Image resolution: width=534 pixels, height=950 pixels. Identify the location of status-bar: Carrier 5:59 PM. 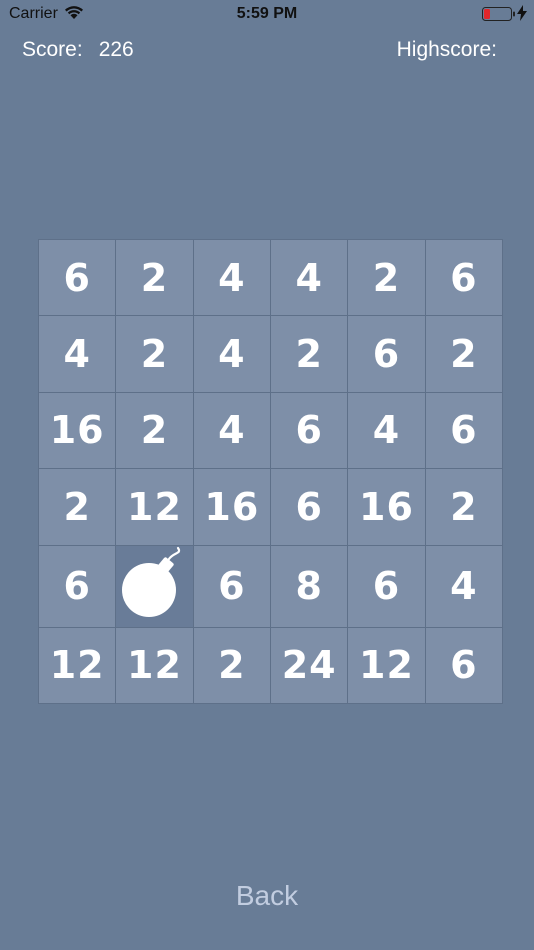
(267, 14).